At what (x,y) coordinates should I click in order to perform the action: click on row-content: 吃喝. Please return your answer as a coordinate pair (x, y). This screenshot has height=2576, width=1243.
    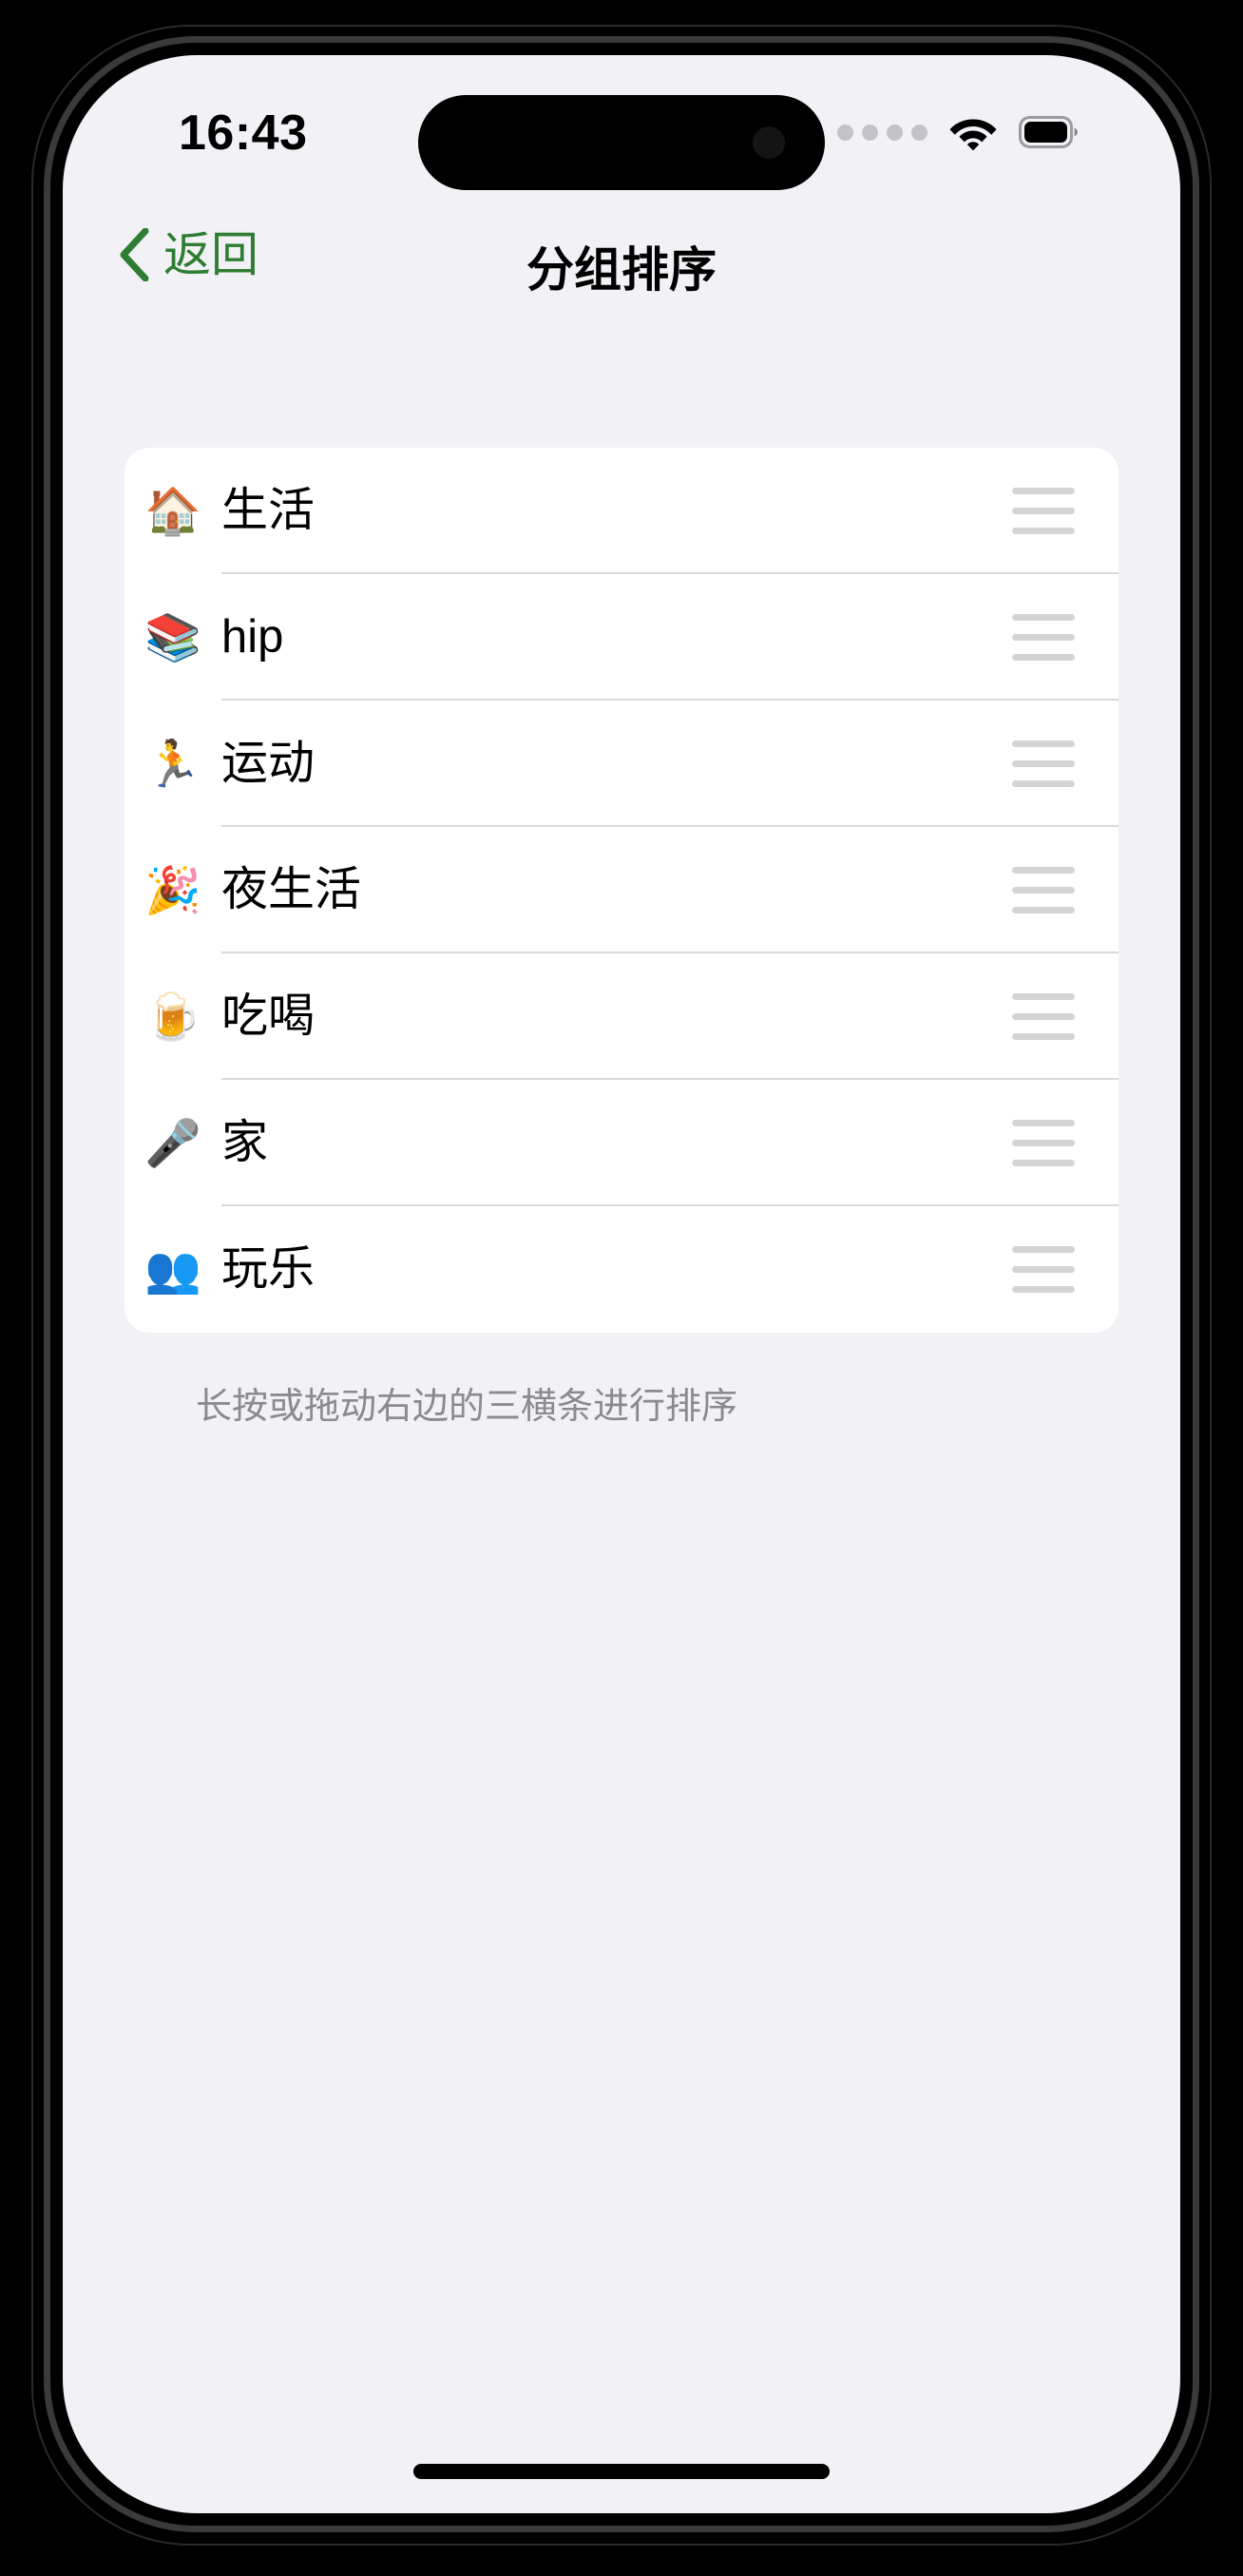
    Looking at the image, I should click on (670, 1016).